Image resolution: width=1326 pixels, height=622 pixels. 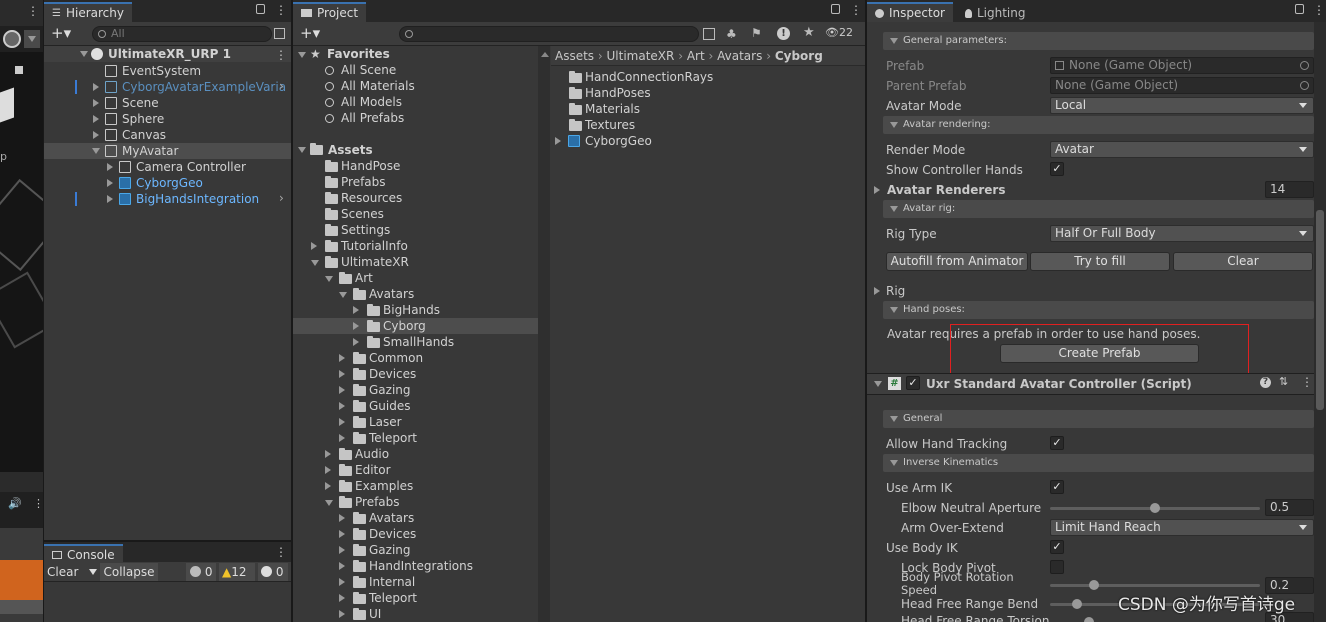 I want to click on lock-body-pivot-checkbox, so click(x=1057, y=567).